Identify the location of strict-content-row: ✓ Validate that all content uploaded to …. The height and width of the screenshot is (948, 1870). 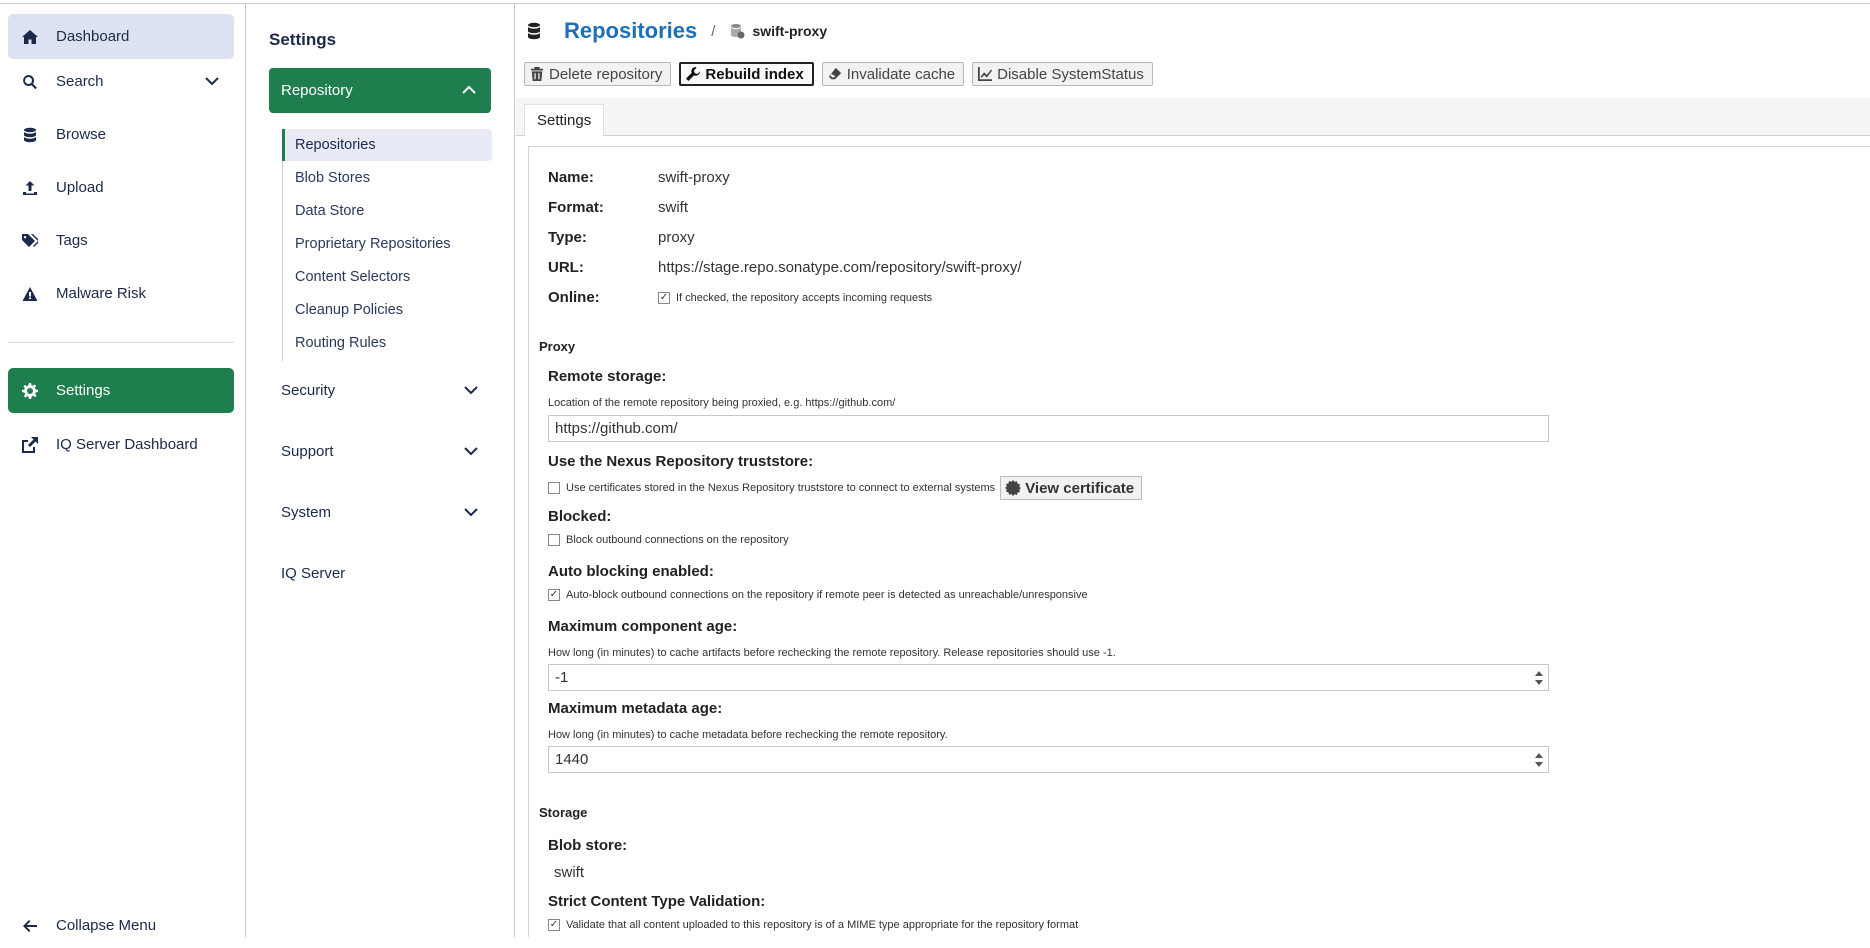
(813, 925).